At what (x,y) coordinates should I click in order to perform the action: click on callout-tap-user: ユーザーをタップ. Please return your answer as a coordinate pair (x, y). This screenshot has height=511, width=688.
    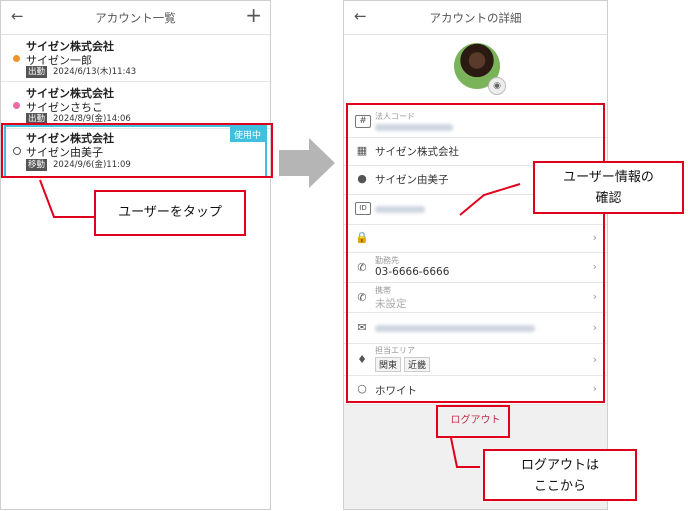
    Looking at the image, I should click on (170, 213).